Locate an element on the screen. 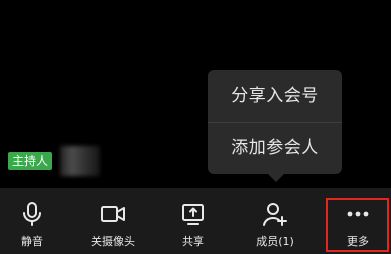 Image resolution: width=391 pixels, height=254 pixels. camera-icon is located at coordinates (113, 214).